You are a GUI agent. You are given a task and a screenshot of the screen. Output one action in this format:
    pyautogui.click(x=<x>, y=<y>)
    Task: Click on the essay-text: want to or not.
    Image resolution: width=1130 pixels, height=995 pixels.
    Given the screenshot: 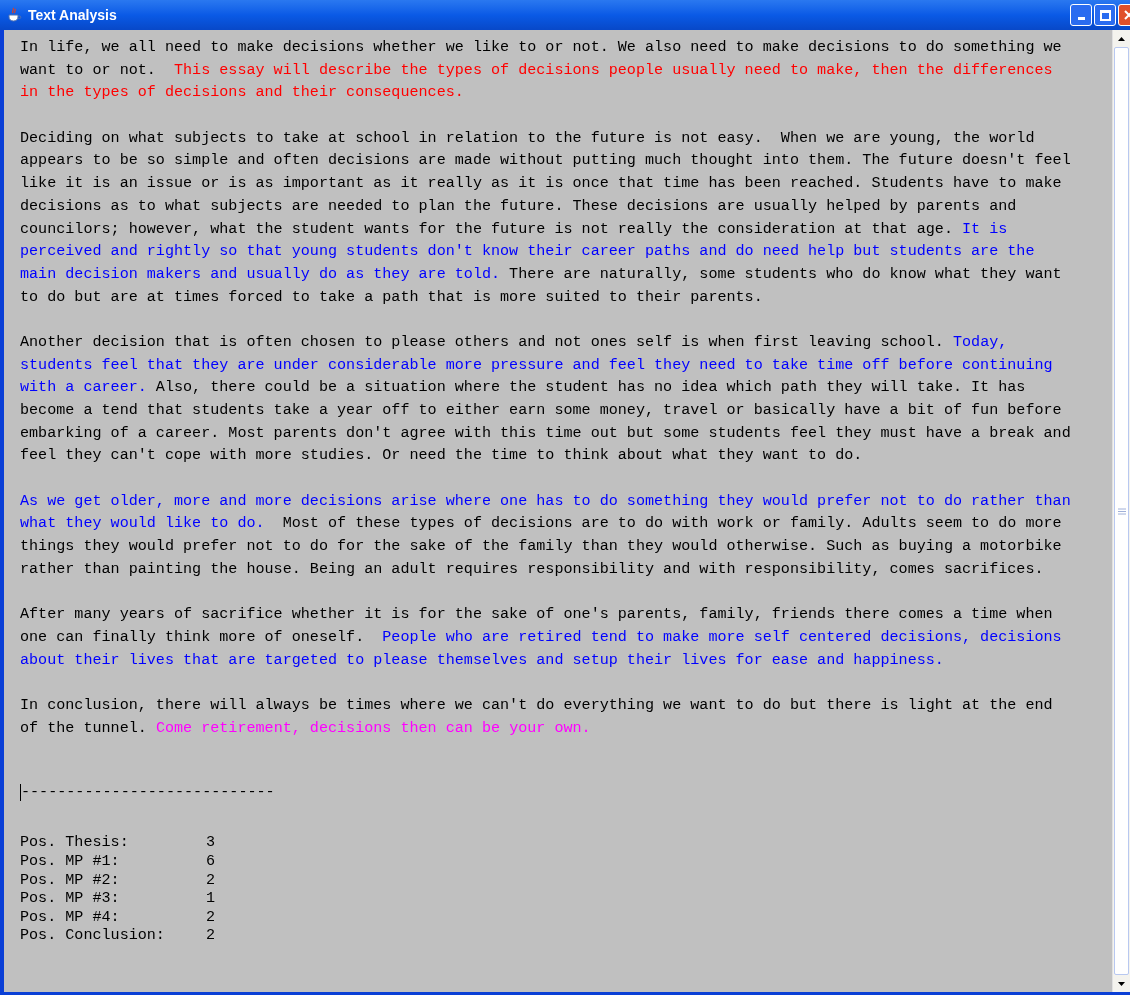 What is the action you would take?
    pyautogui.click(x=88, y=69)
    